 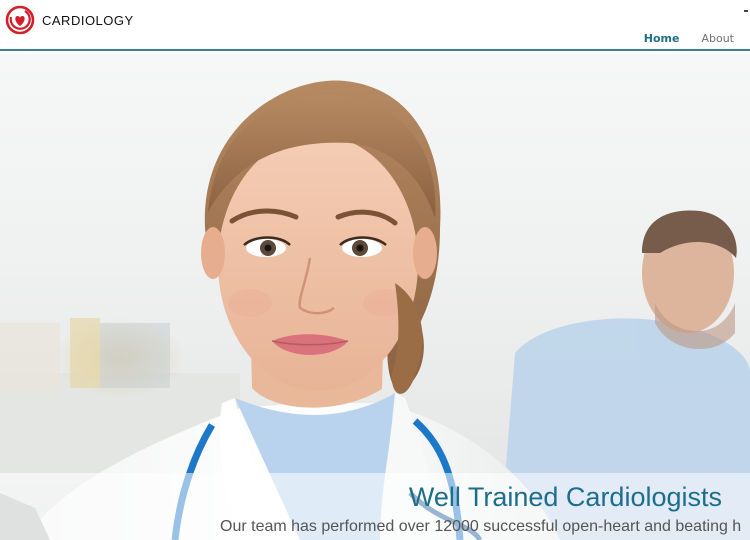 I want to click on main-nav: Home About, so click(x=697, y=38).